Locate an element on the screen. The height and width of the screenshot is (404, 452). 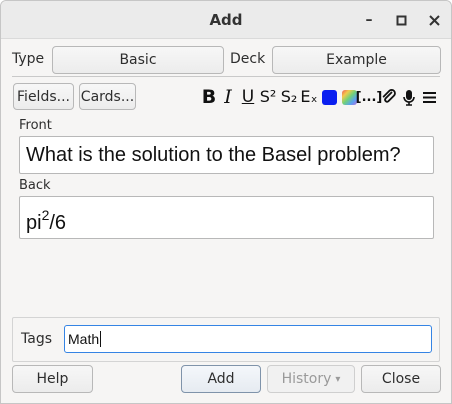
back-field: pi2/6 is located at coordinates (226, 217).